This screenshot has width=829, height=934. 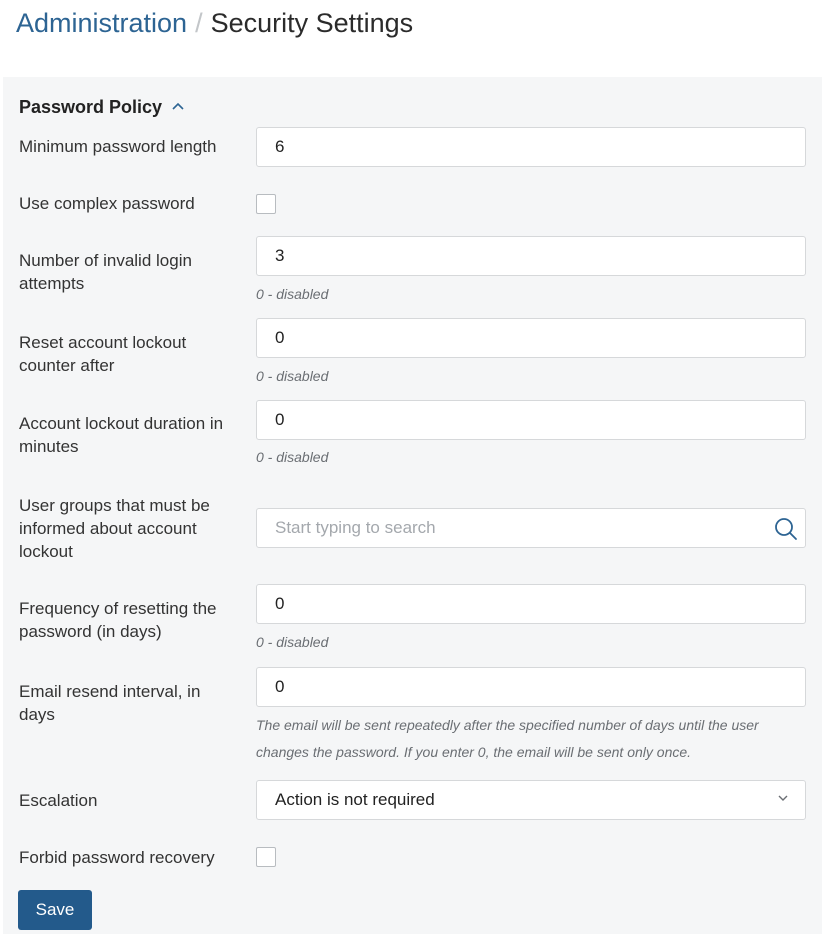 I want to click on invalid-attempts-value: 3, so click(x=280, y=255).